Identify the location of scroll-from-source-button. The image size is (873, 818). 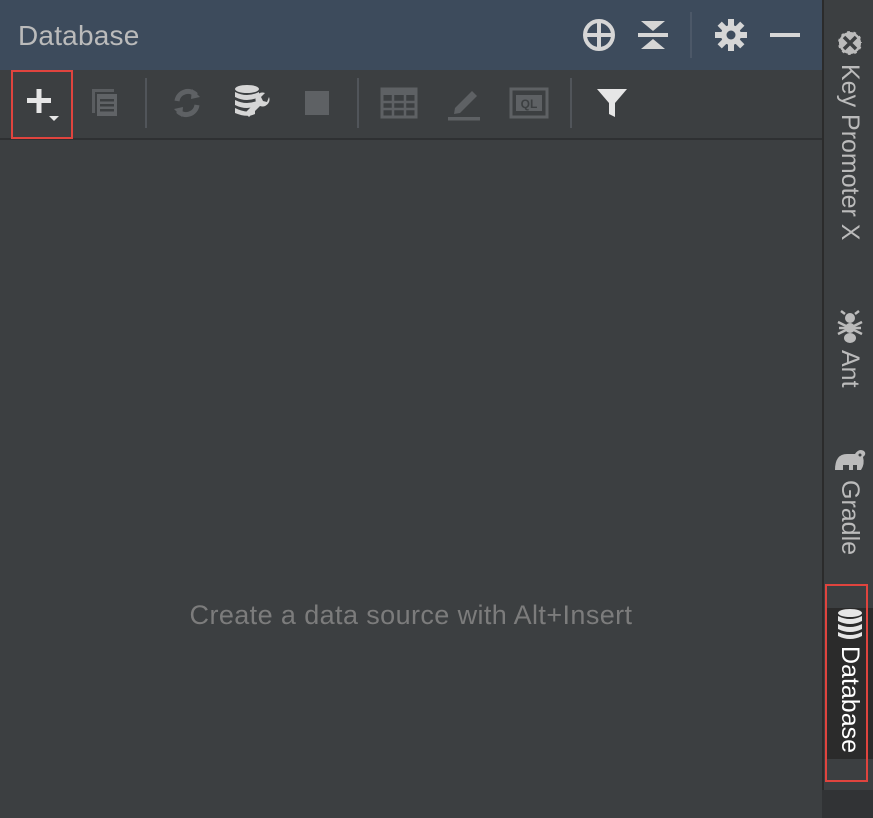
(599, 35).